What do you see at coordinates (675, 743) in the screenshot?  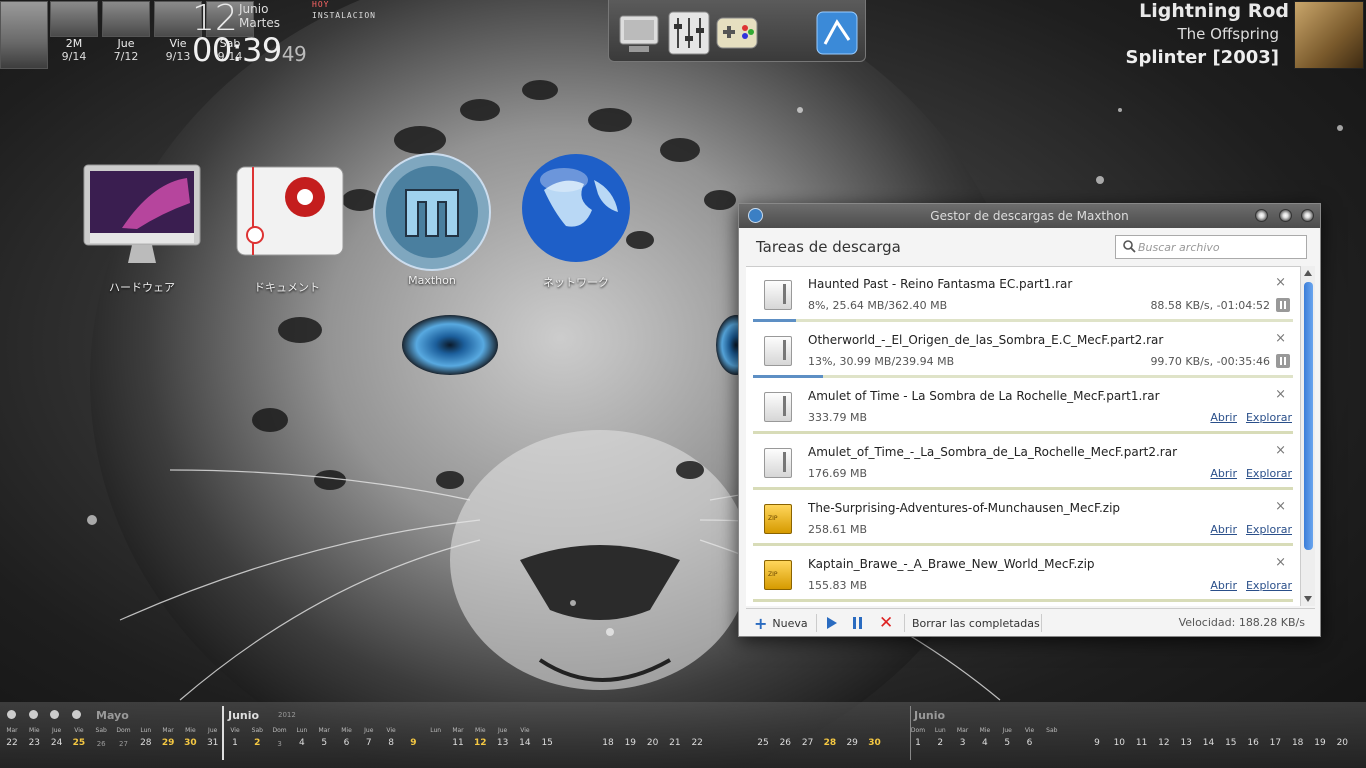 I see `calendar-day: 21` at bounding box center [675, 743].